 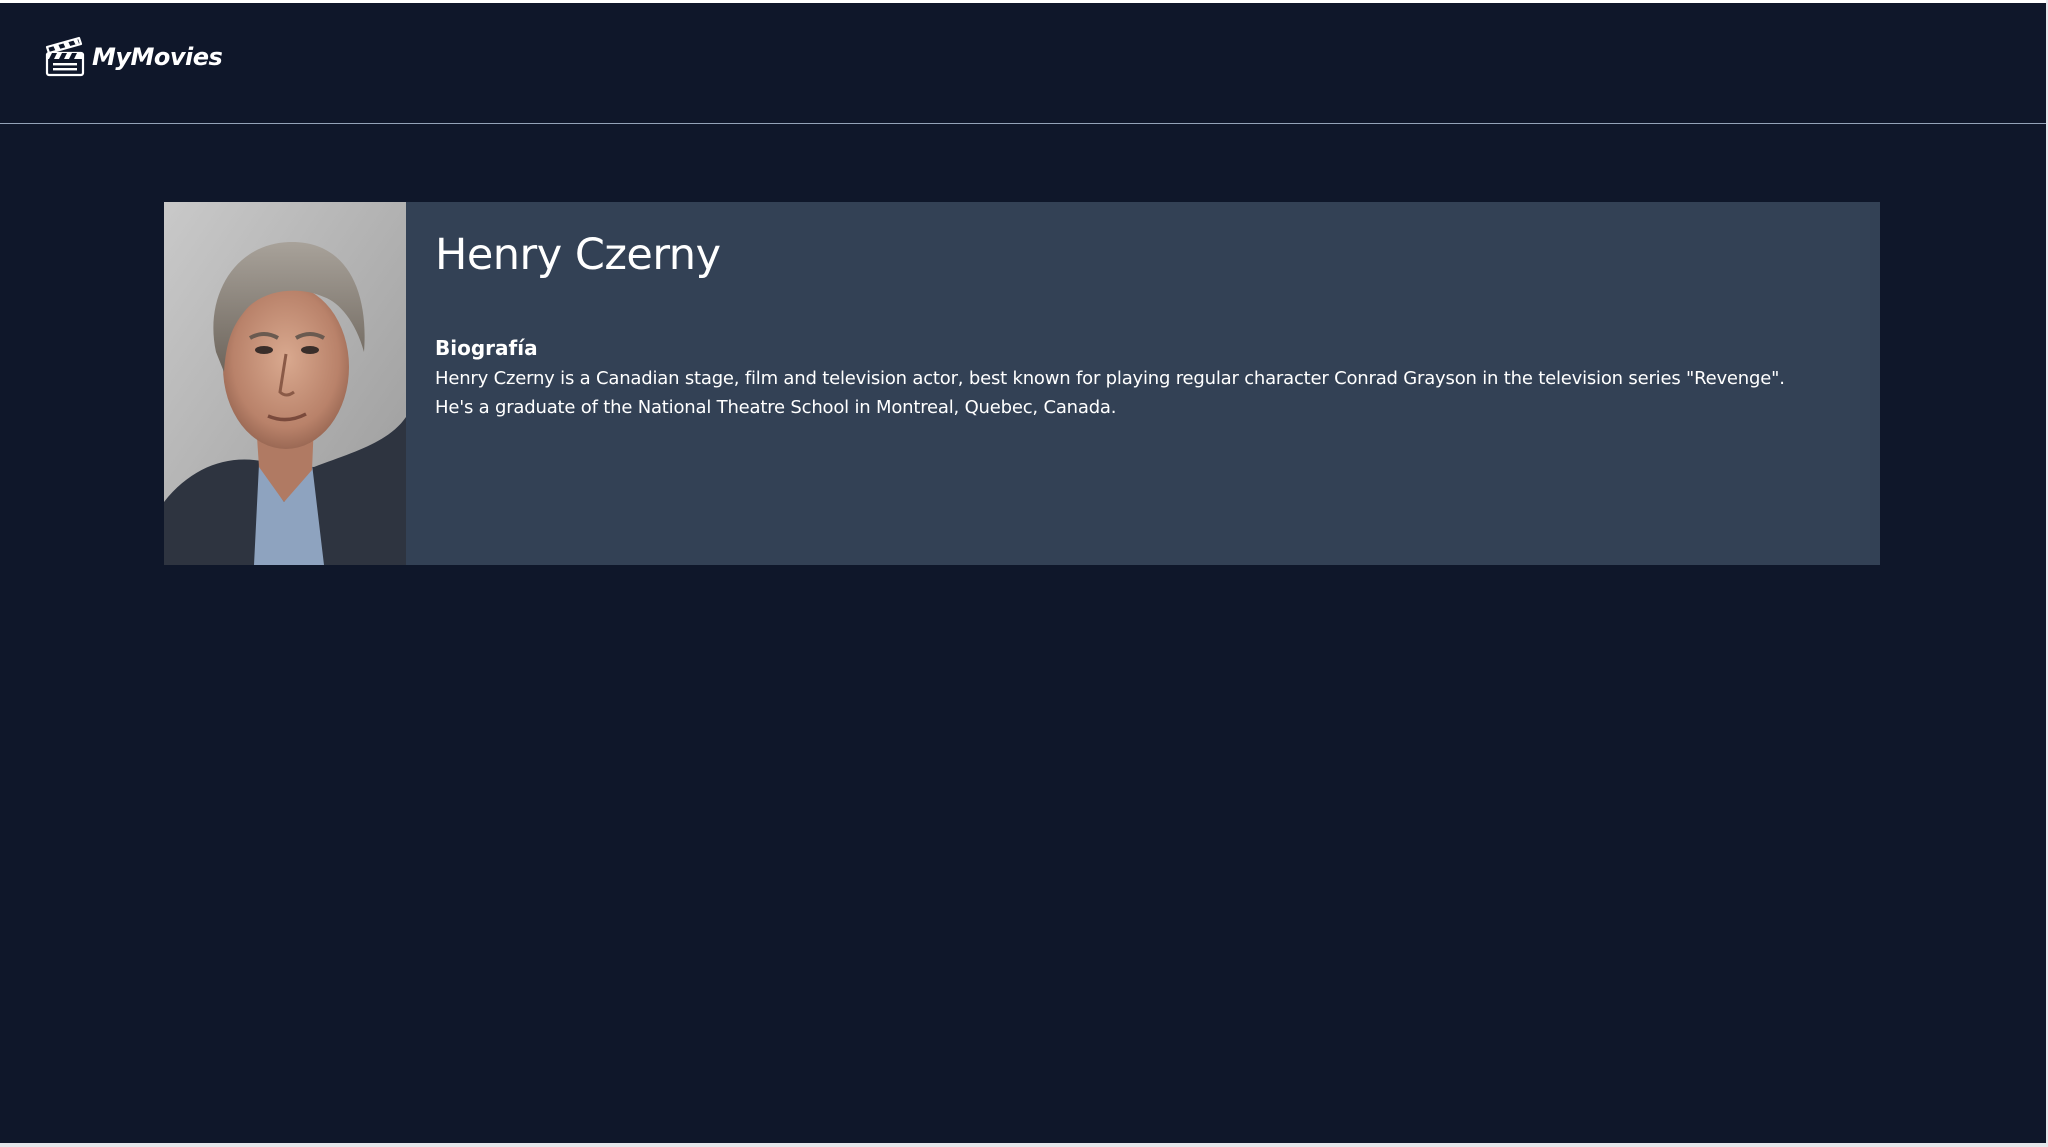 What do you see at coordinates (486, 347) in the screenshot?
I see `biography-heading: Biografía` at bounding box center [486, 347].